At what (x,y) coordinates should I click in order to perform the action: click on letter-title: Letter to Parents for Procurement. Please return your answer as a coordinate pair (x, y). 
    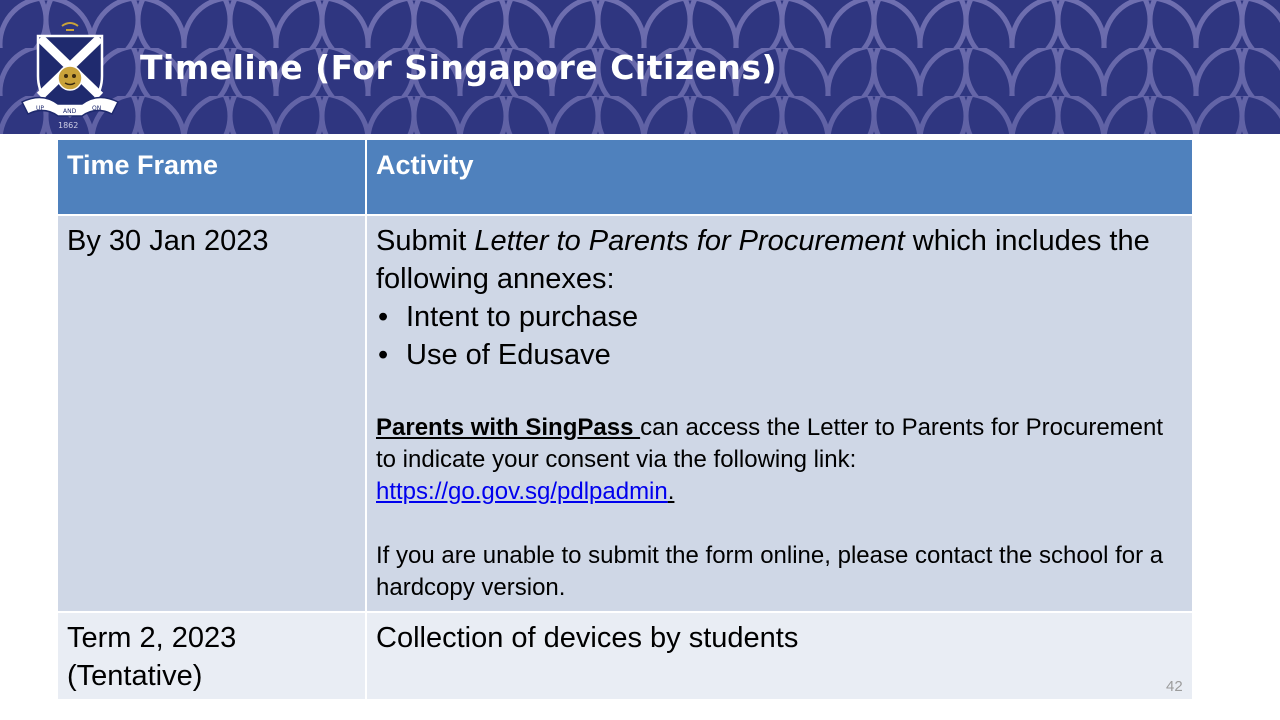
    Looking at the image, I should click on (689, 241).